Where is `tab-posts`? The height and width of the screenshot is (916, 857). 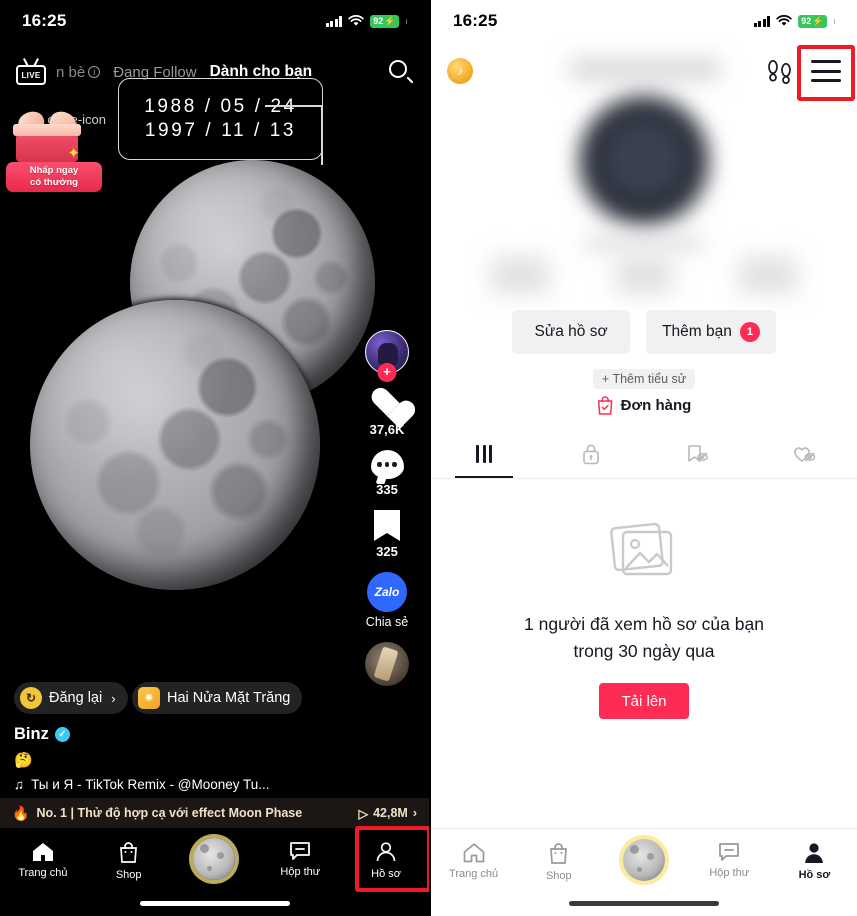 tab-posts is located at coordinates (484, 454).